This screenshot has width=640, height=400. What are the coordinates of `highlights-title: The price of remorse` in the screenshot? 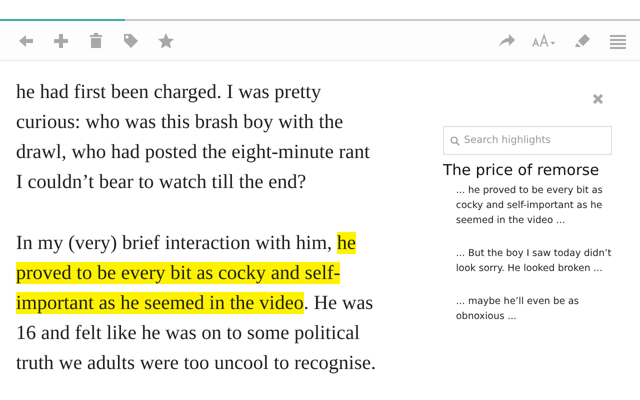 It's located at (521, 170).